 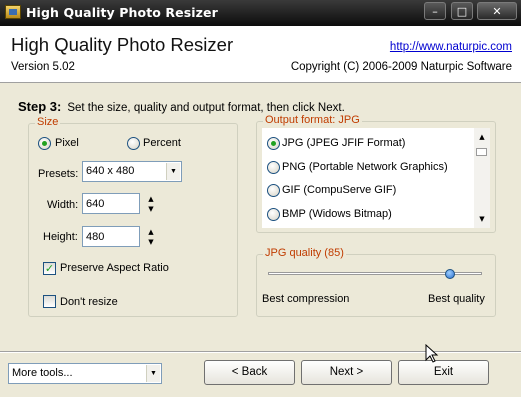 I want to click on step-label: Step 3:, so click(x=40, y=106).